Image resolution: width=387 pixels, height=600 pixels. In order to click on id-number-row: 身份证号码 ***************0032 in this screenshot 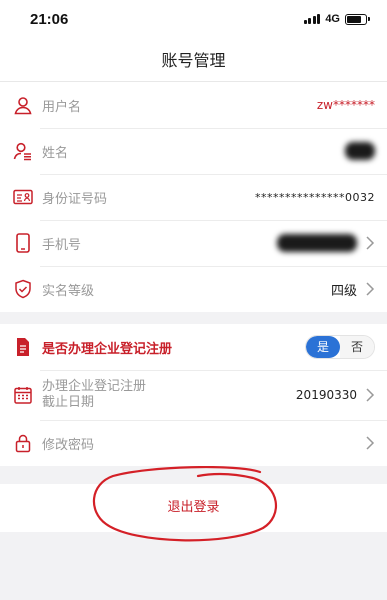, I will do `click(193, 197)`.